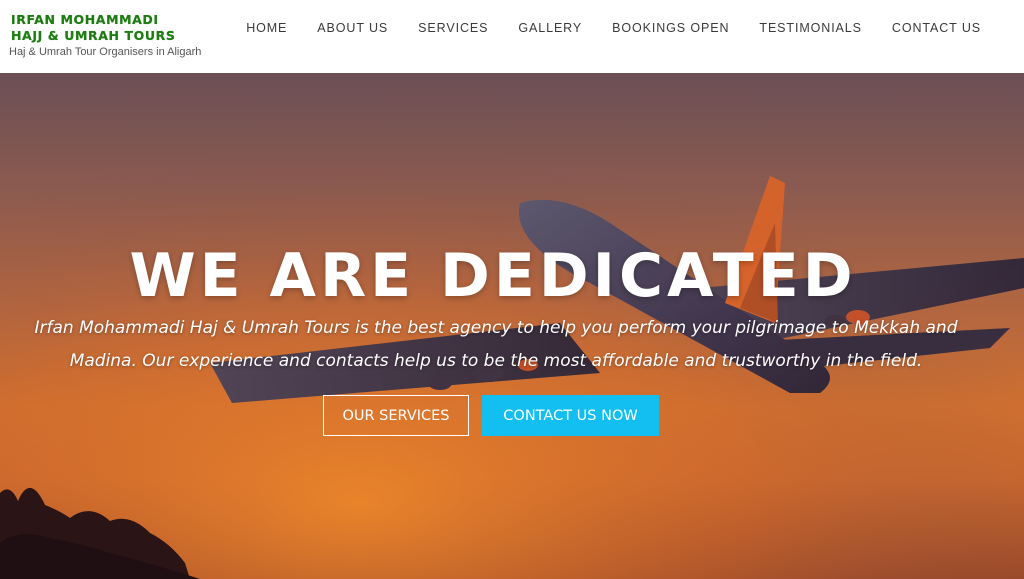  What do you see at coordinates (93, 35) in the screenshot?
I see `brand-name-line2: HAJJ & UMRAH TOURS` at bounding box center [93, 35].